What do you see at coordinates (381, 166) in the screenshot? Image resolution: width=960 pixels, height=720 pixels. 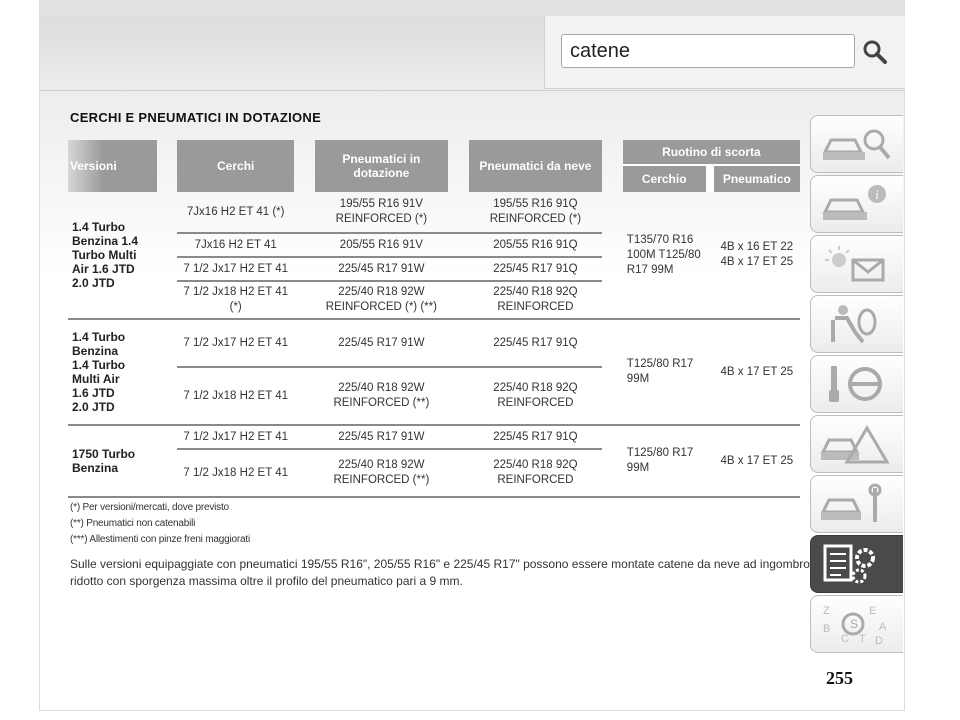 I see `header-pneumatici-dotazione: Pneumatici in dotazione` at bounding box center [381, 166].